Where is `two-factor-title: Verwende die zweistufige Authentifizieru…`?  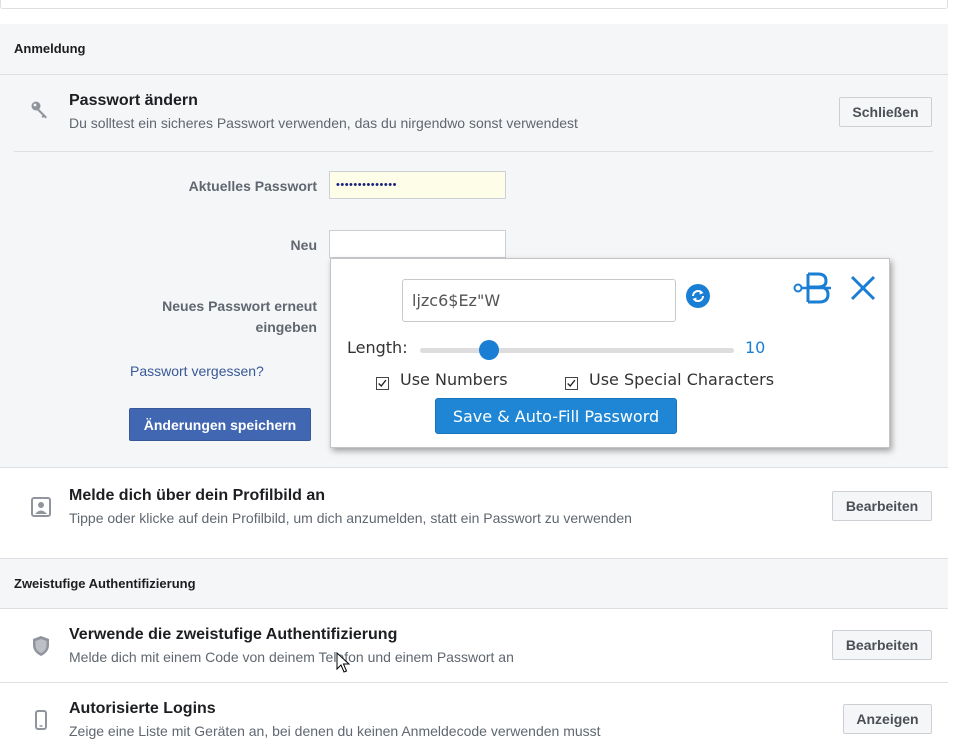 two-factor-title: Verwende die zweistufige Authentifizieru… is located at coordinates (233, 634).